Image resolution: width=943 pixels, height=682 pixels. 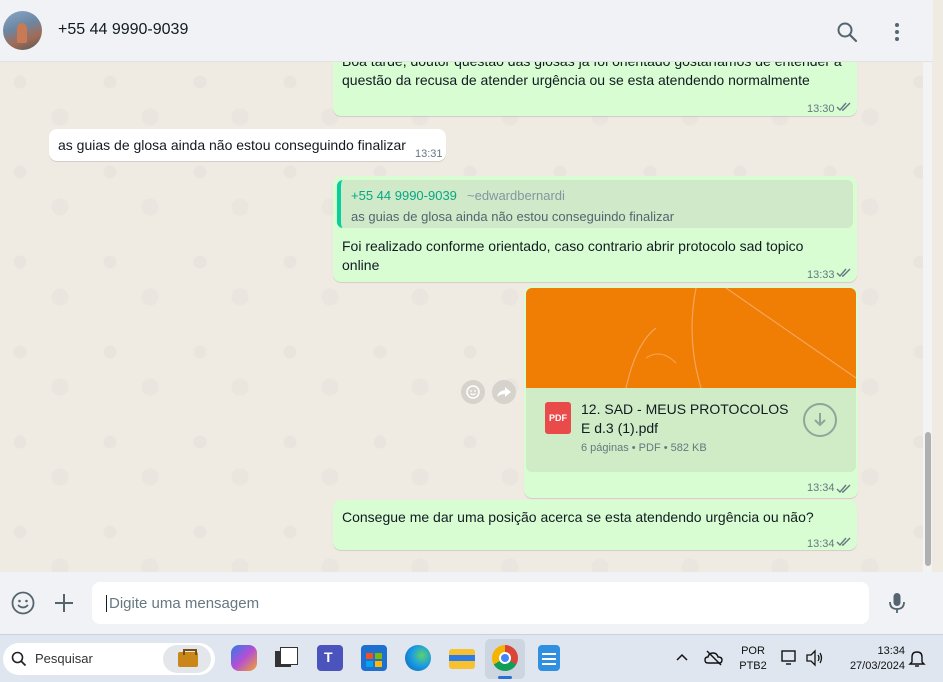 What do you see at coordinates (682, 658) in the screenshot?
I see `chevron-up-icon` at bounding box center [682, 658].